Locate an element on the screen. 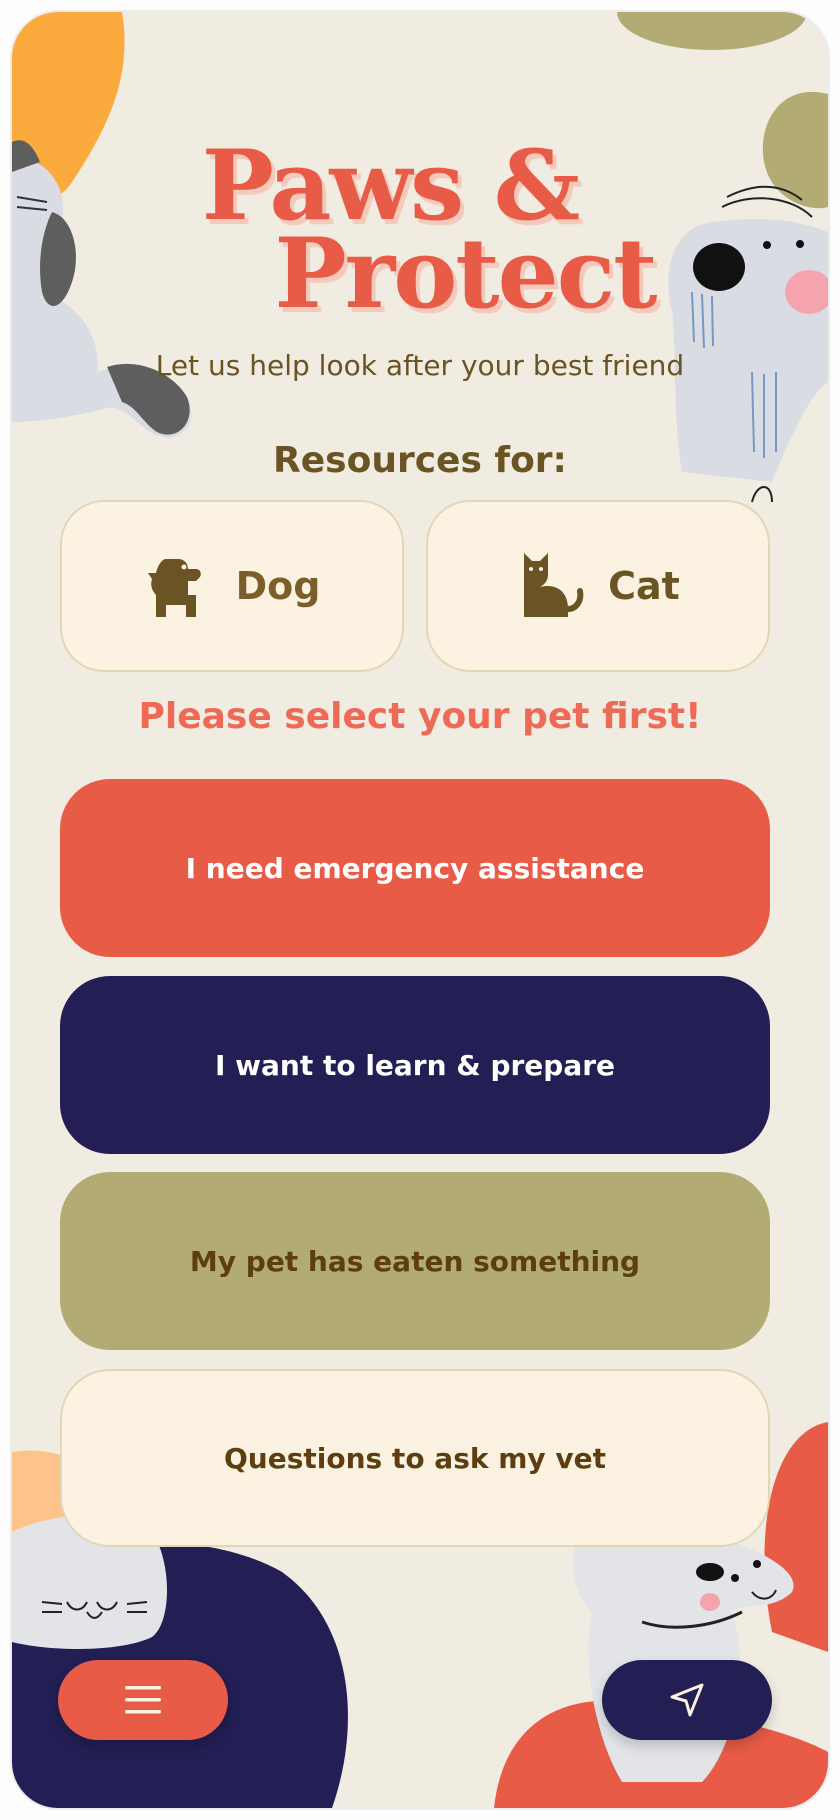 This screenshot has width=840, height=1820. menu-button is located at coordinates (143, 1700).